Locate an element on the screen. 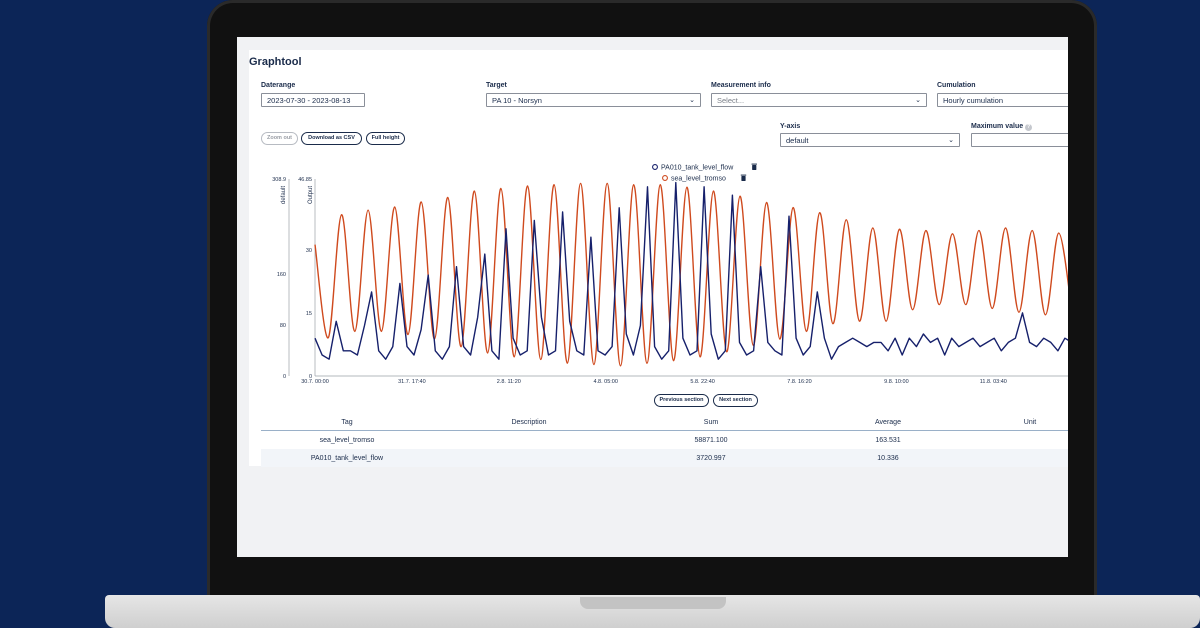 This screenshot has height=628, width=1200. target-value: PA 10 - Norsyn is located at coordinates (517, 100).